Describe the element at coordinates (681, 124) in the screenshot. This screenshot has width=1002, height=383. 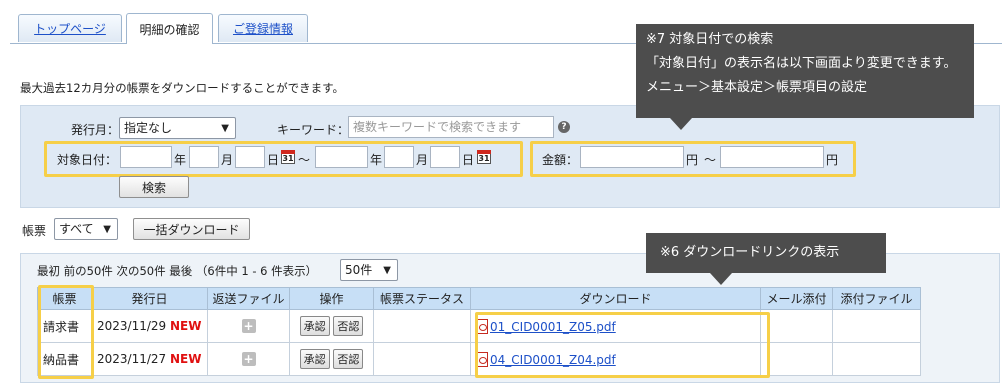
I see `callout-7-arrow` at that location.